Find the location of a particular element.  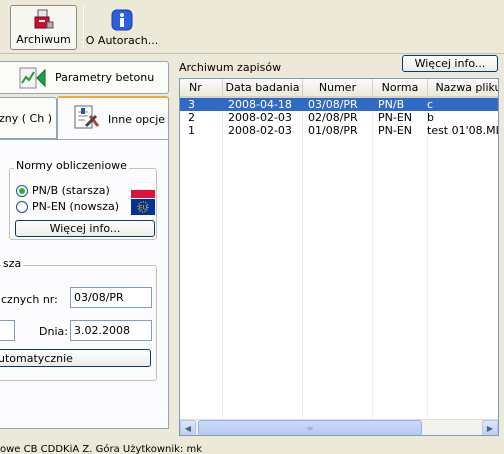

cell-filename: b is located at coordinates (430, 117).